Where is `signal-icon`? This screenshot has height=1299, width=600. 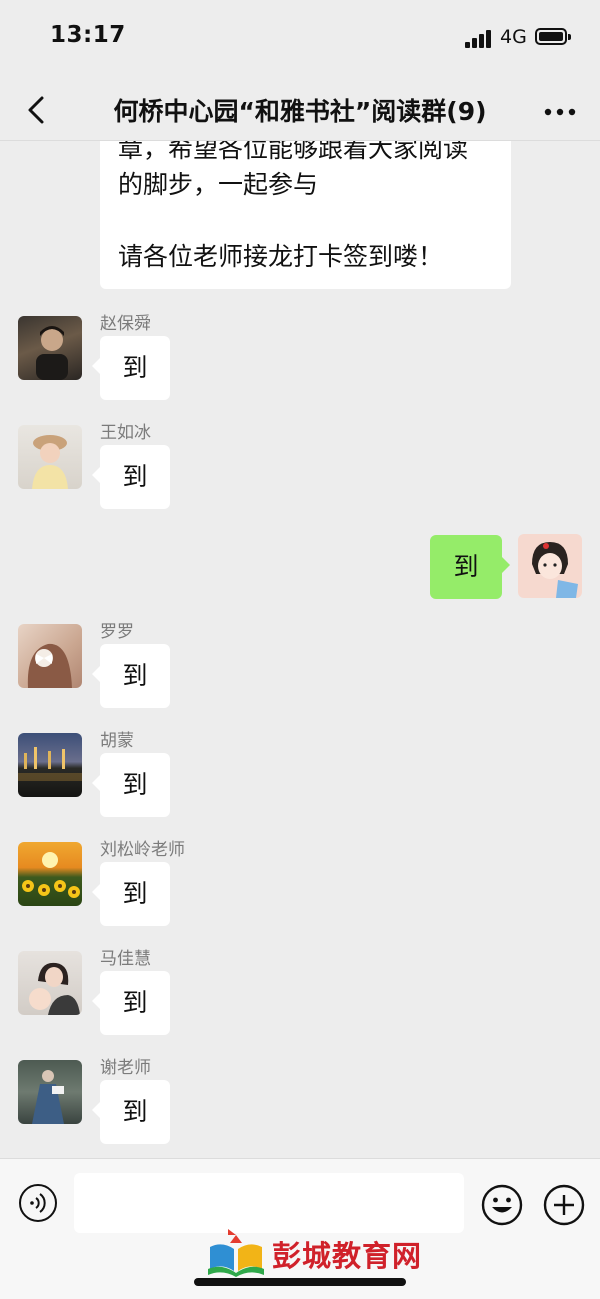
signal-icon is located at coordinates (479, 39).